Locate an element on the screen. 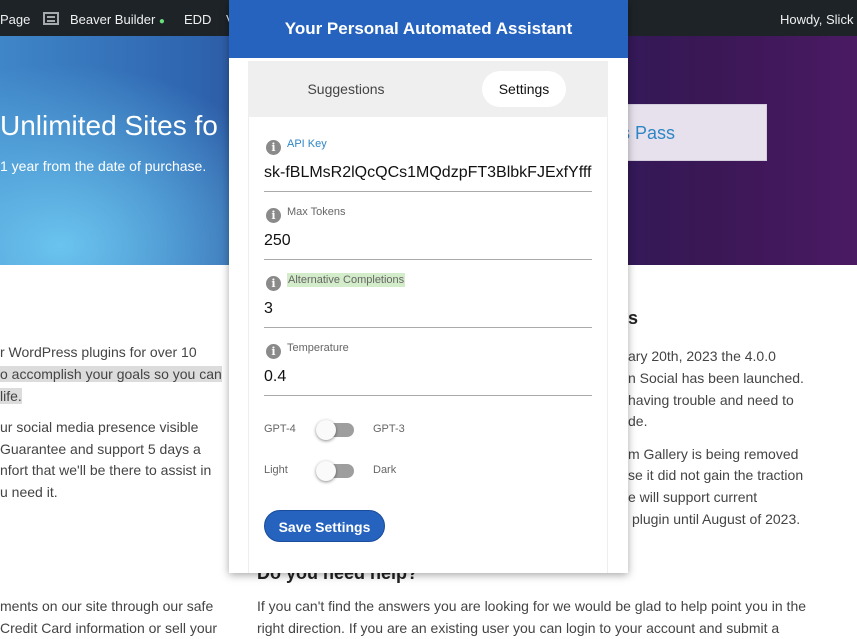  left-text-line: u need it. is located at coordinates (29, 492).